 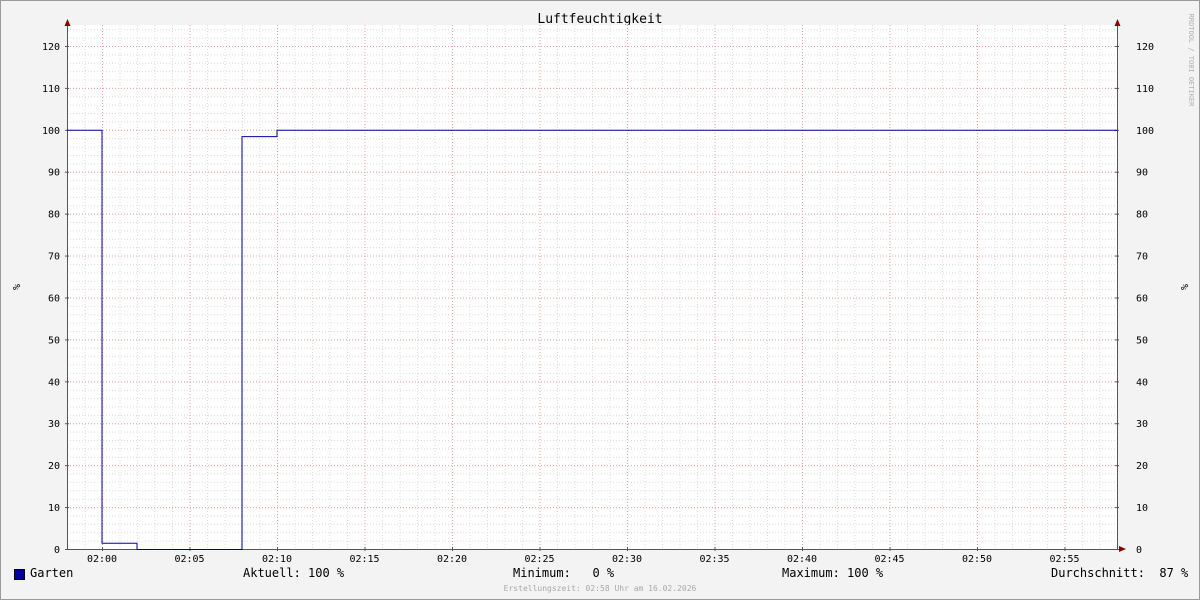 I want to click on legend-series-name: Garten, so click(x=52, y=573).